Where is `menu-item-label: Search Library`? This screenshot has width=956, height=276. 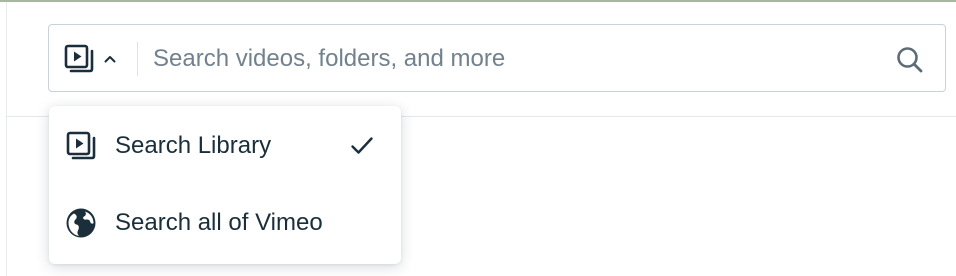
menu-item-label: Search Library is located at coordinates (193, 145).